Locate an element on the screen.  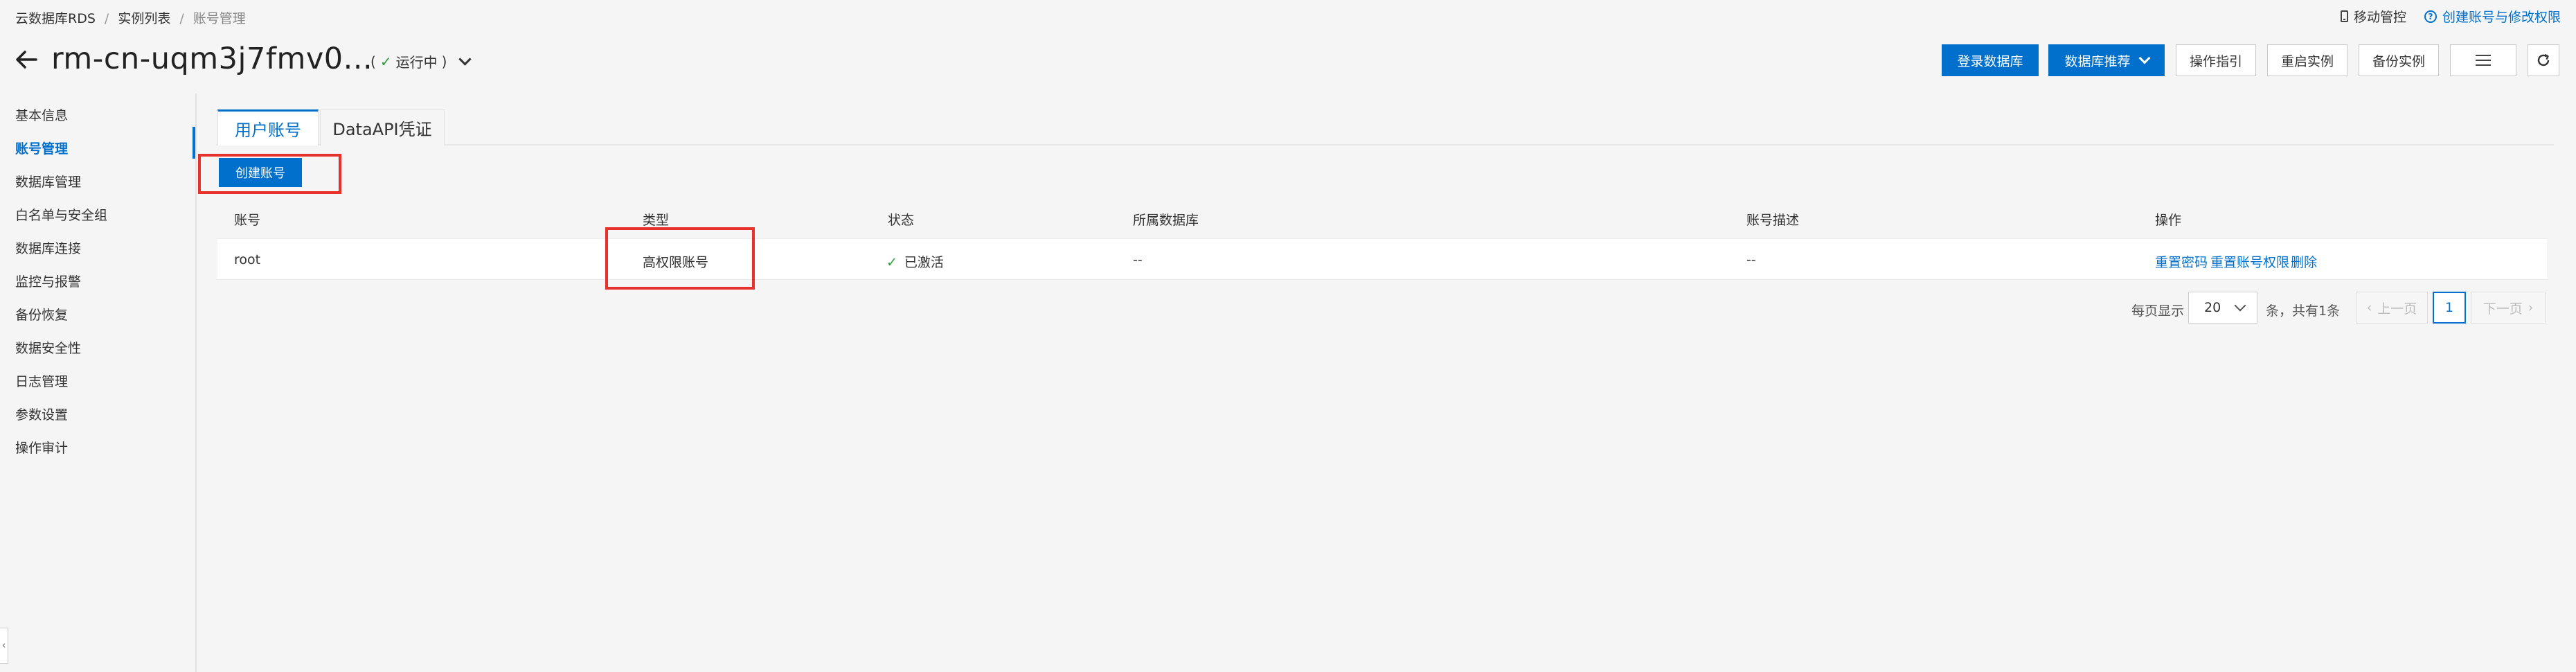
more-menu-button is located at coordinates (2483, 60).